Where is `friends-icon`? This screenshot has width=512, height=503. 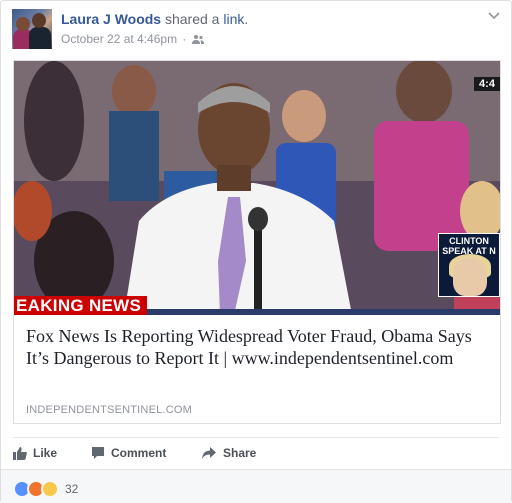 friends-icon is located at coordinates (197, 39).